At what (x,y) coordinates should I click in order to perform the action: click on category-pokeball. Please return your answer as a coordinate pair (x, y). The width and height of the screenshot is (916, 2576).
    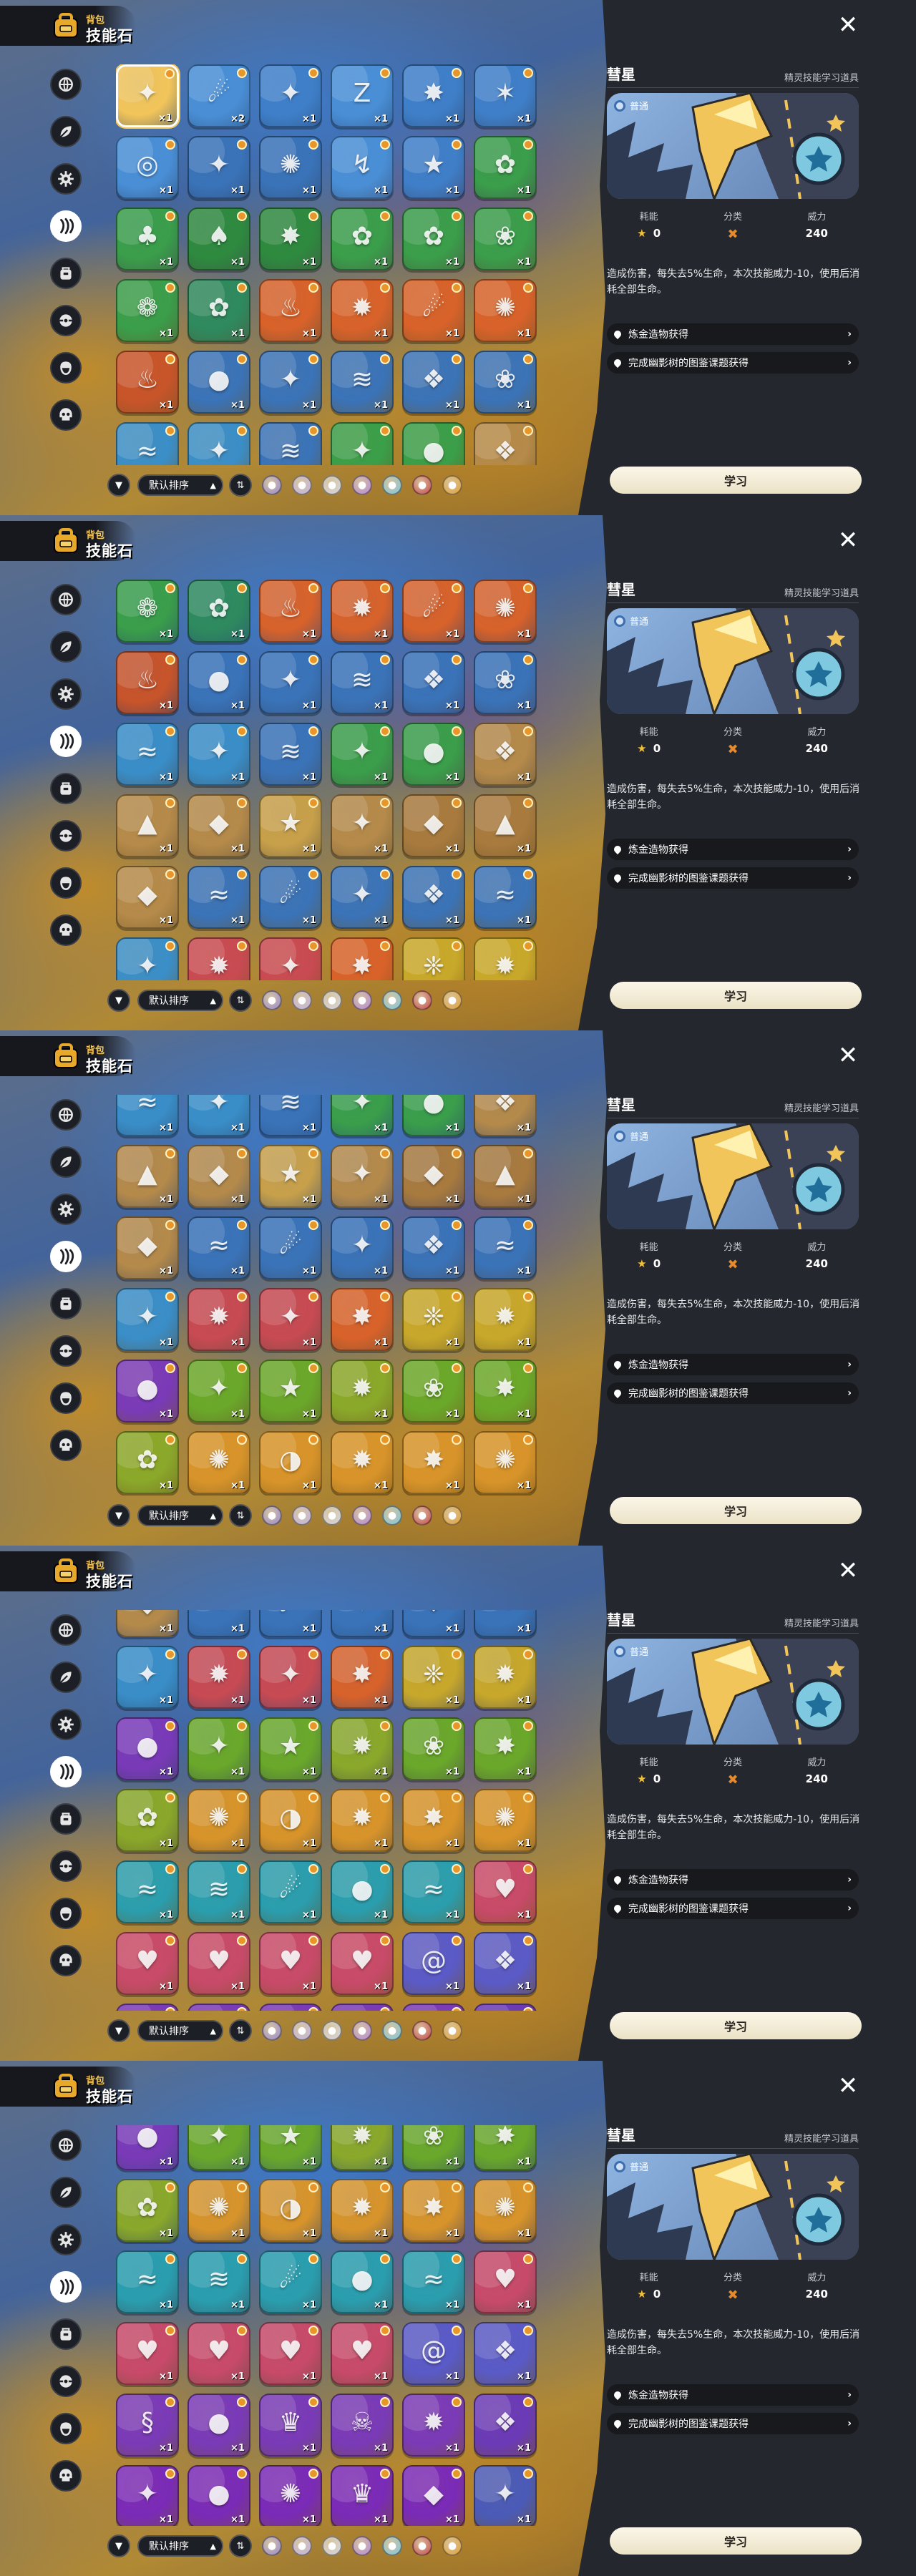
    Looking at the image, I should click on (66, 836).